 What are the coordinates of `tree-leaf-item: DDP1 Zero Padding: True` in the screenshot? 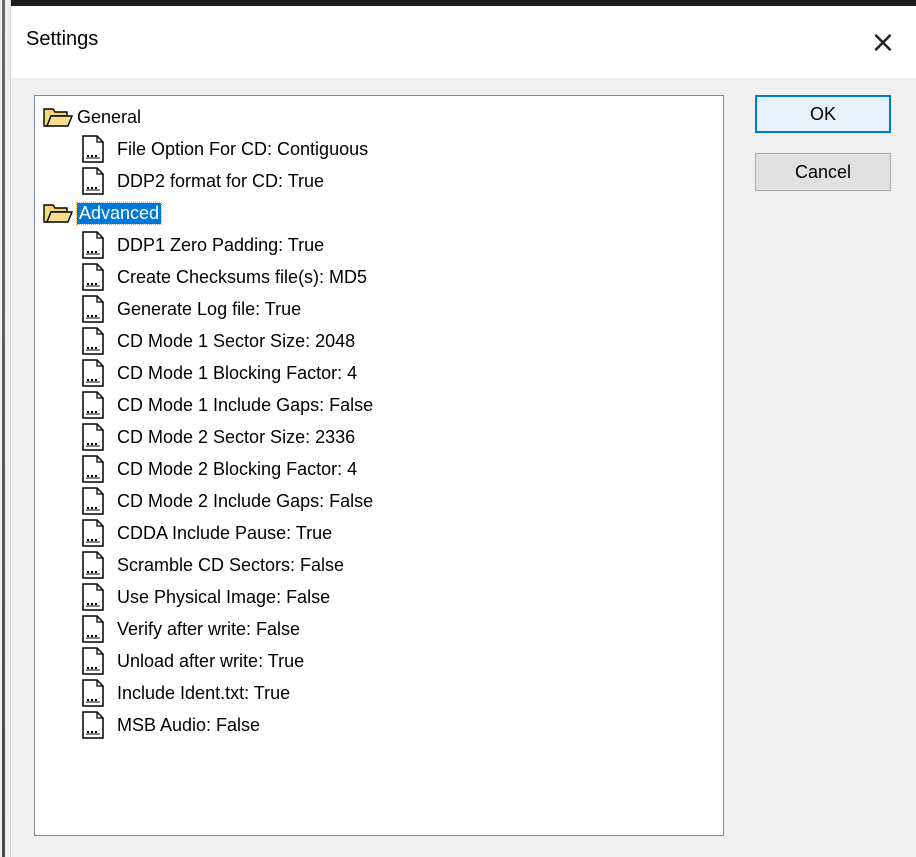 It's located at (202, 245).